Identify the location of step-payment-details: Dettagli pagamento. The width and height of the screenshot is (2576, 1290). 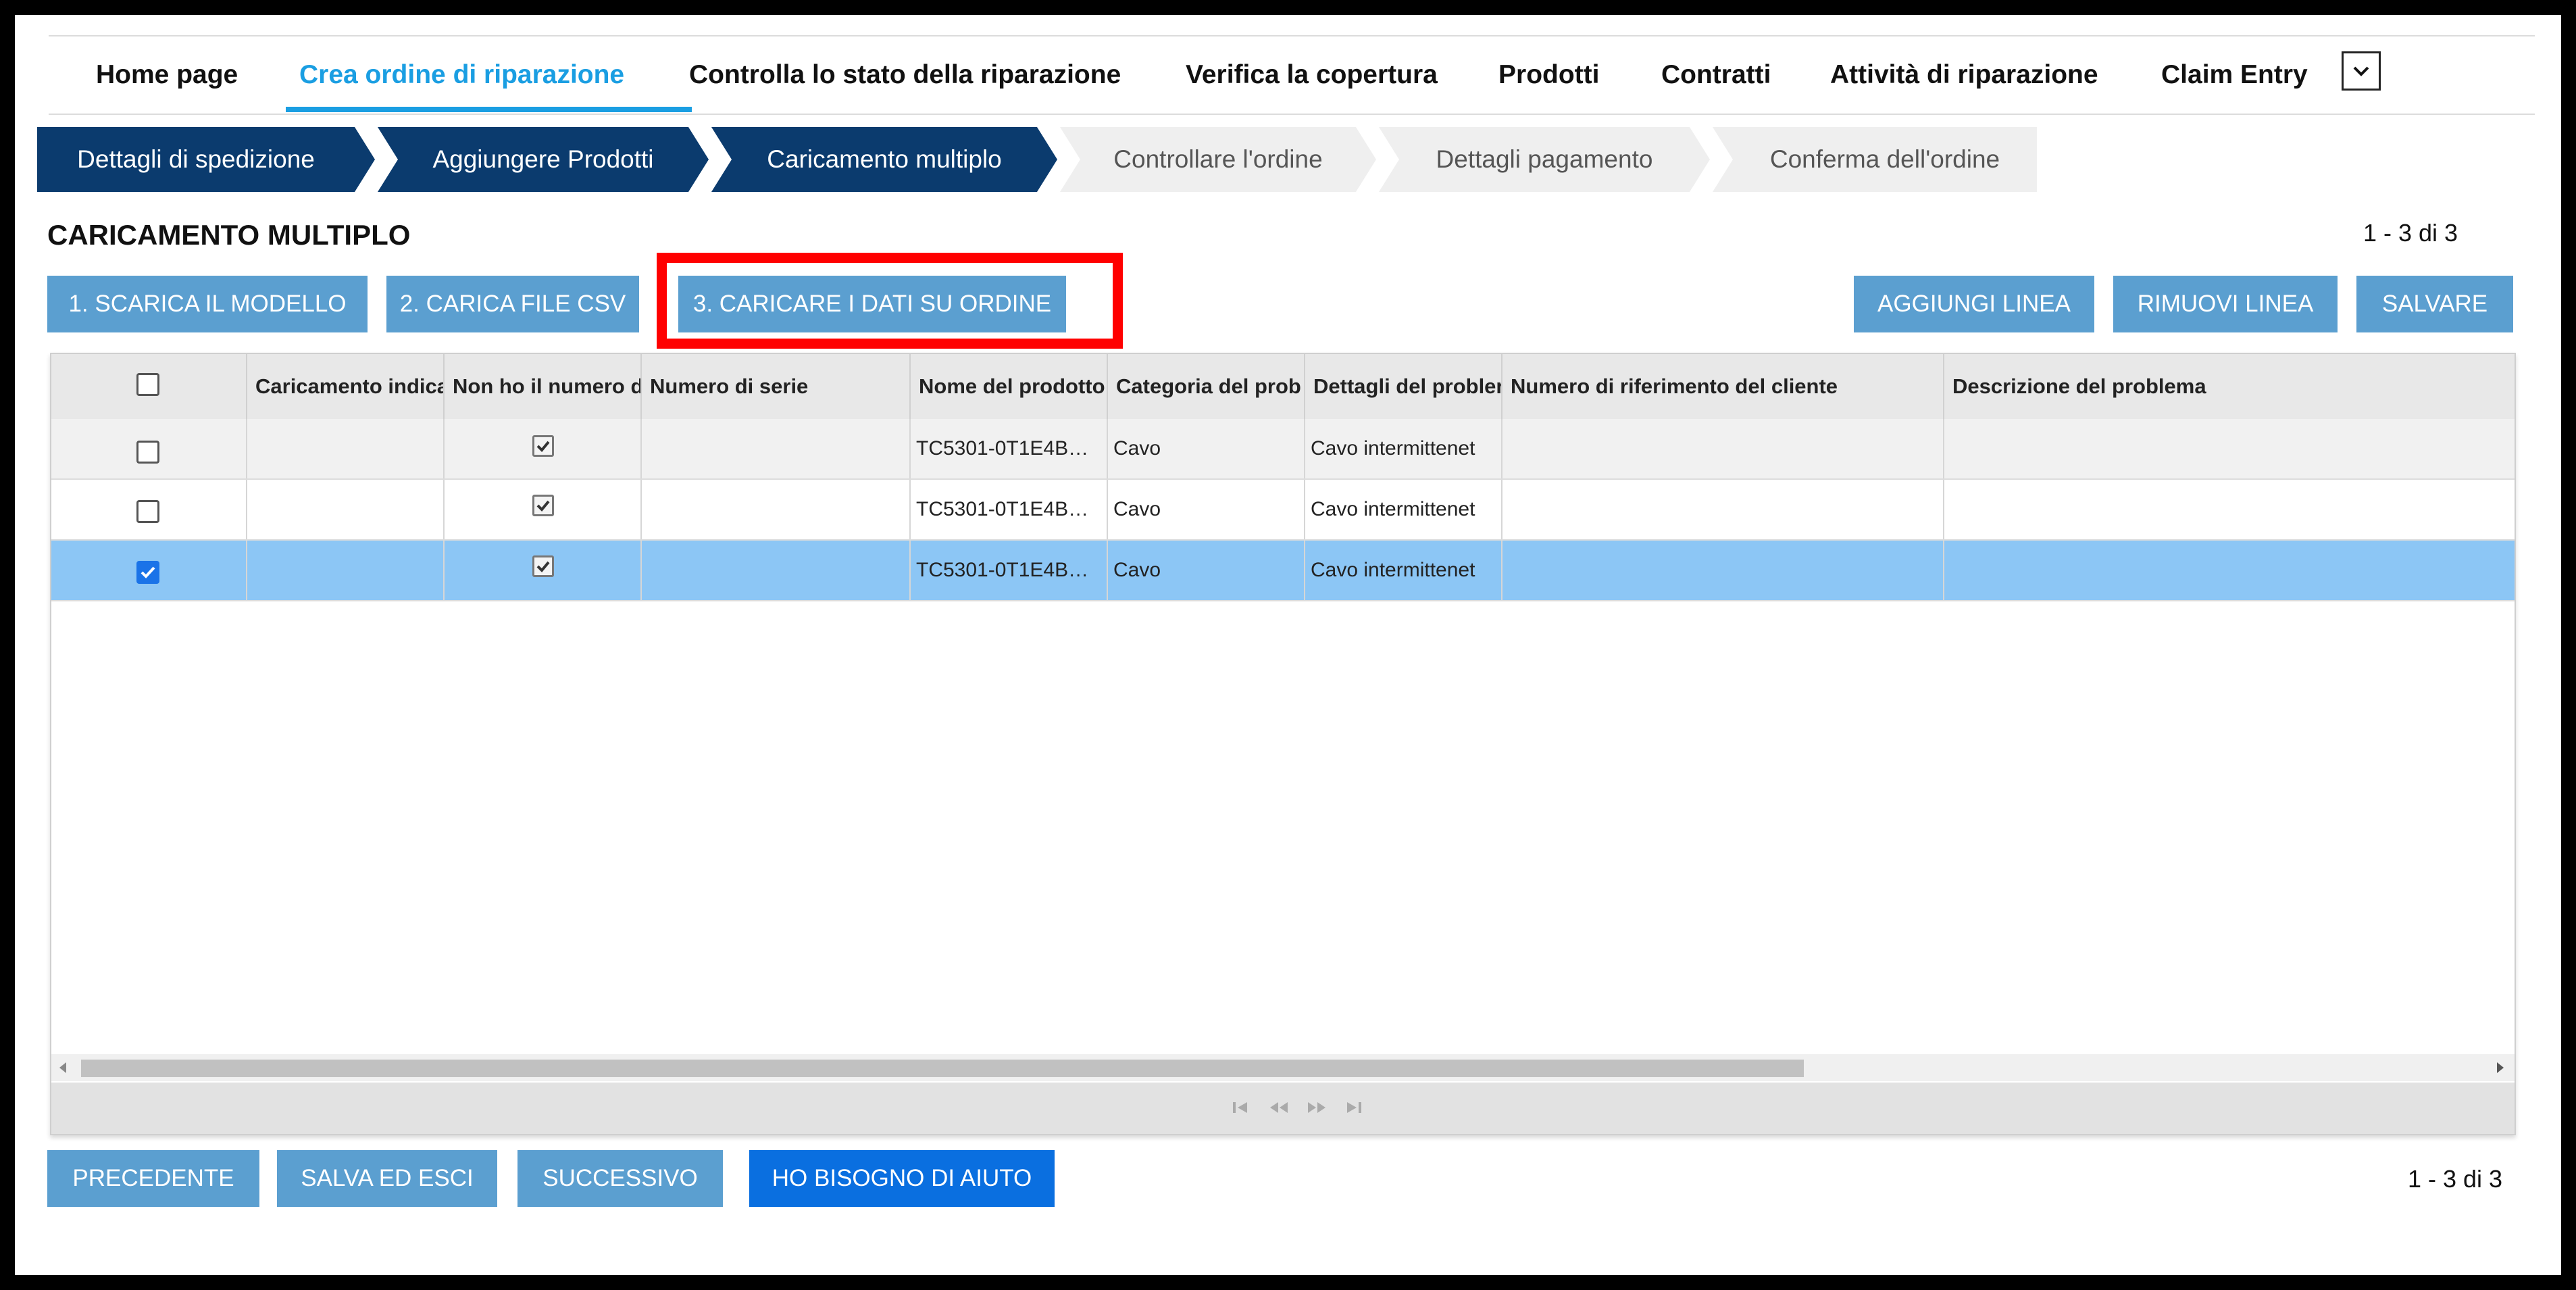
(1544, 160).